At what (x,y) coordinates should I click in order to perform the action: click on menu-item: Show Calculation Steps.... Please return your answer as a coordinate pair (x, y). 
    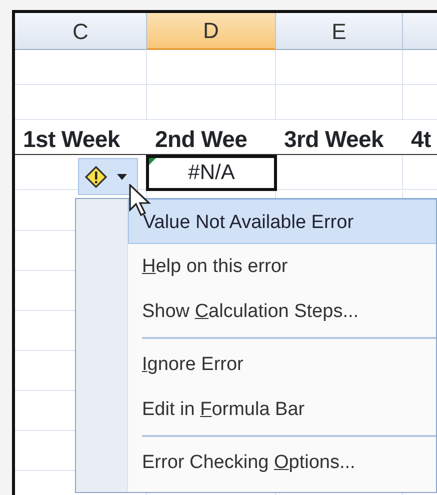
    Looking at the image, I should click on (282, 311).